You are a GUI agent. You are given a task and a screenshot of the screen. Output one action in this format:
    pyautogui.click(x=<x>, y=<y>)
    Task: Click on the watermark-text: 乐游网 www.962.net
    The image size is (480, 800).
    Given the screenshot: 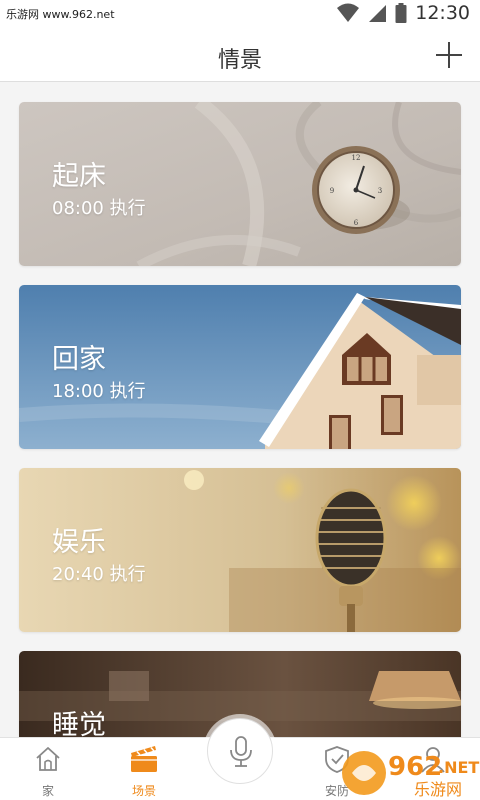 What is the action you would take?
    pyautogui.click(x=60, y=14)
    